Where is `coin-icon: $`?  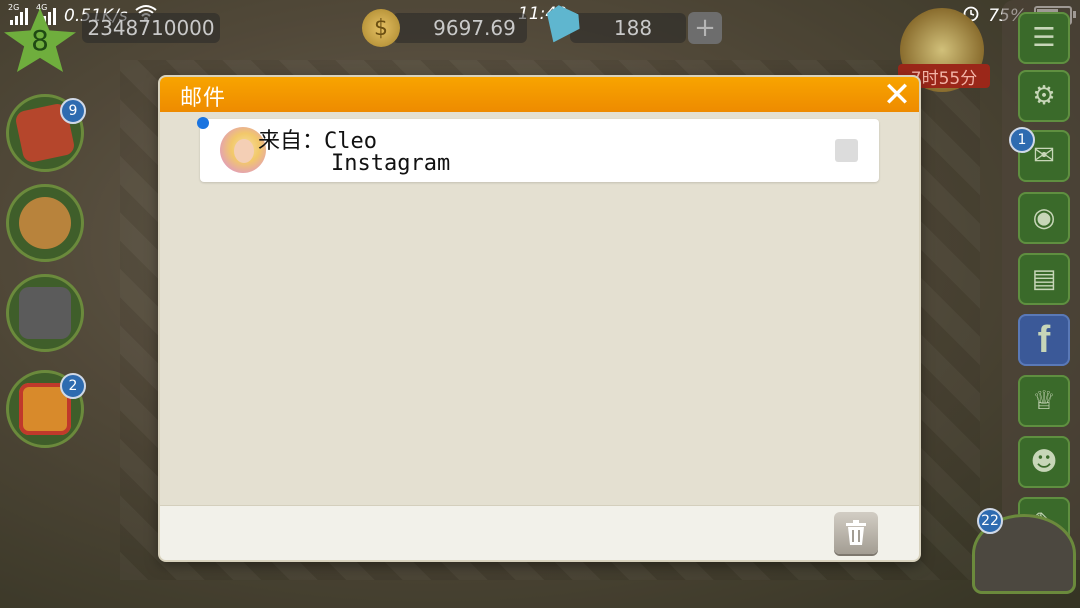 coin-icon: $ is located at coordinates (381, 28).